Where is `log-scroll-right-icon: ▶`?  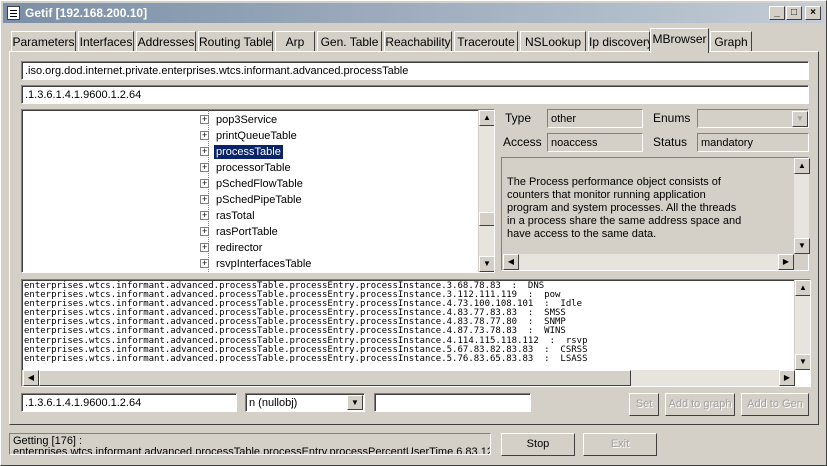 log-scroll-right-icon: ▶ is located at coordinates (787, 378).